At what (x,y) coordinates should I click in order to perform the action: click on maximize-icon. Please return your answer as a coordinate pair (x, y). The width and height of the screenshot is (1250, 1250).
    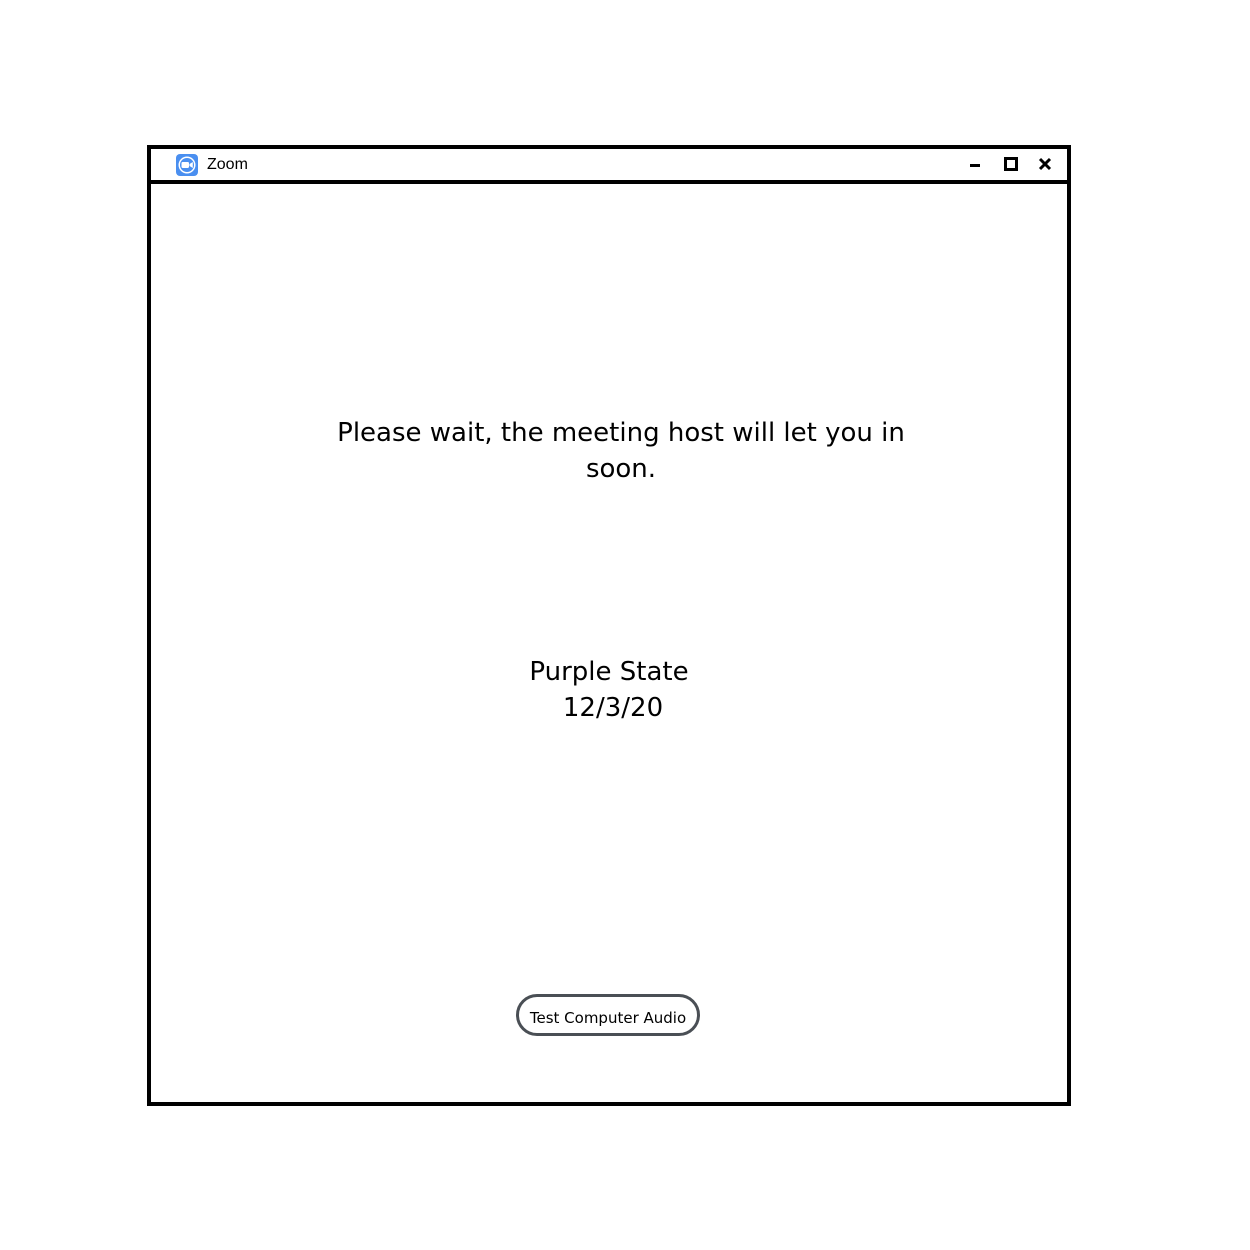
    Looking at the image, I should click on (1011, 165).